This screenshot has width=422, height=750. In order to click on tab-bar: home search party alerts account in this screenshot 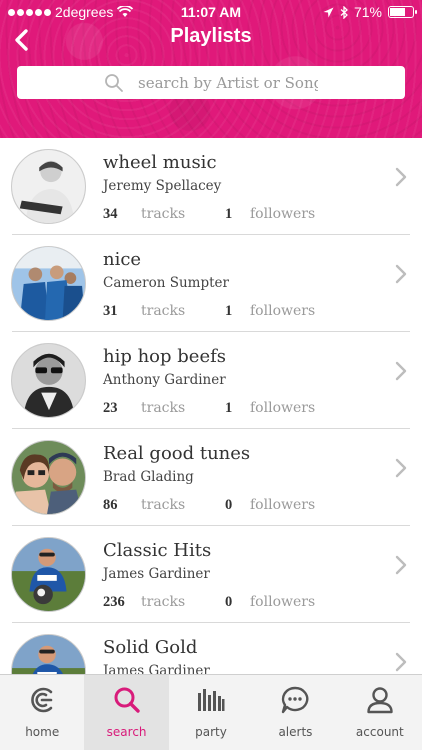, I will do `click(211, 712)`.